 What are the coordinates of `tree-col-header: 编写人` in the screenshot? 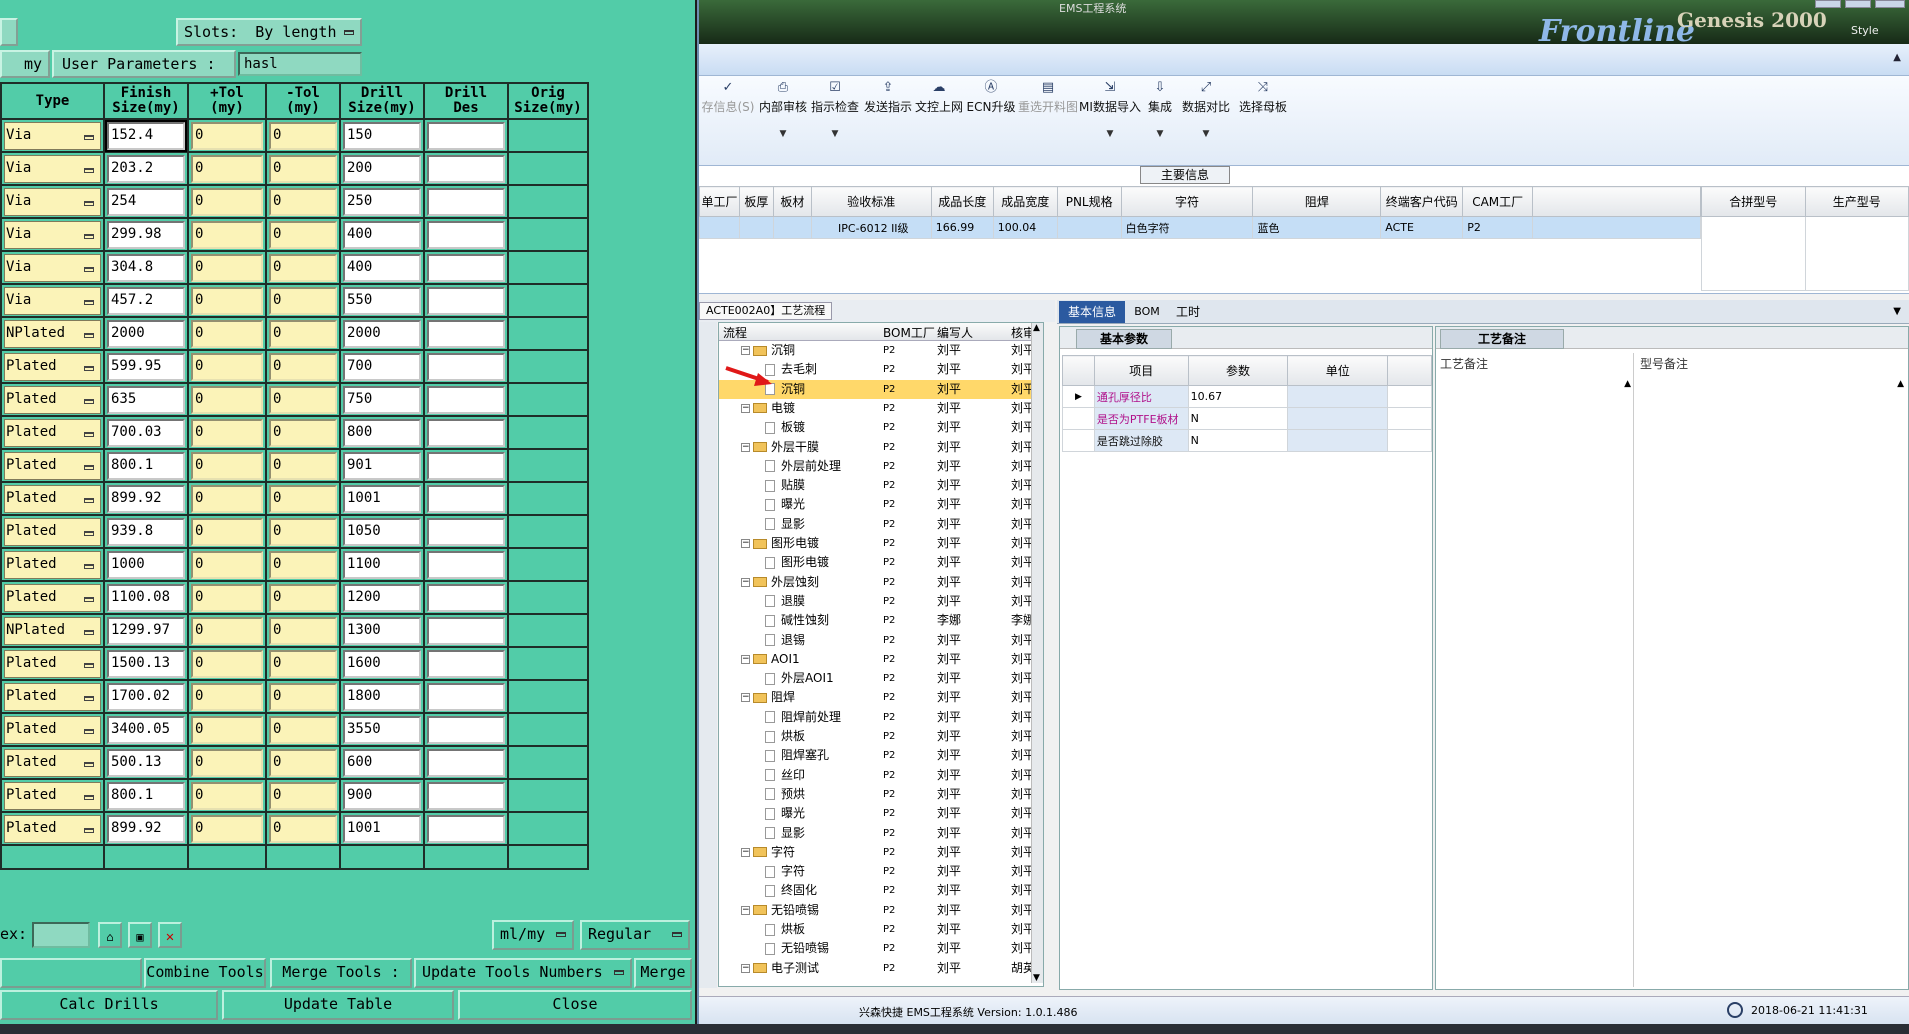 It's located at (955, 332).